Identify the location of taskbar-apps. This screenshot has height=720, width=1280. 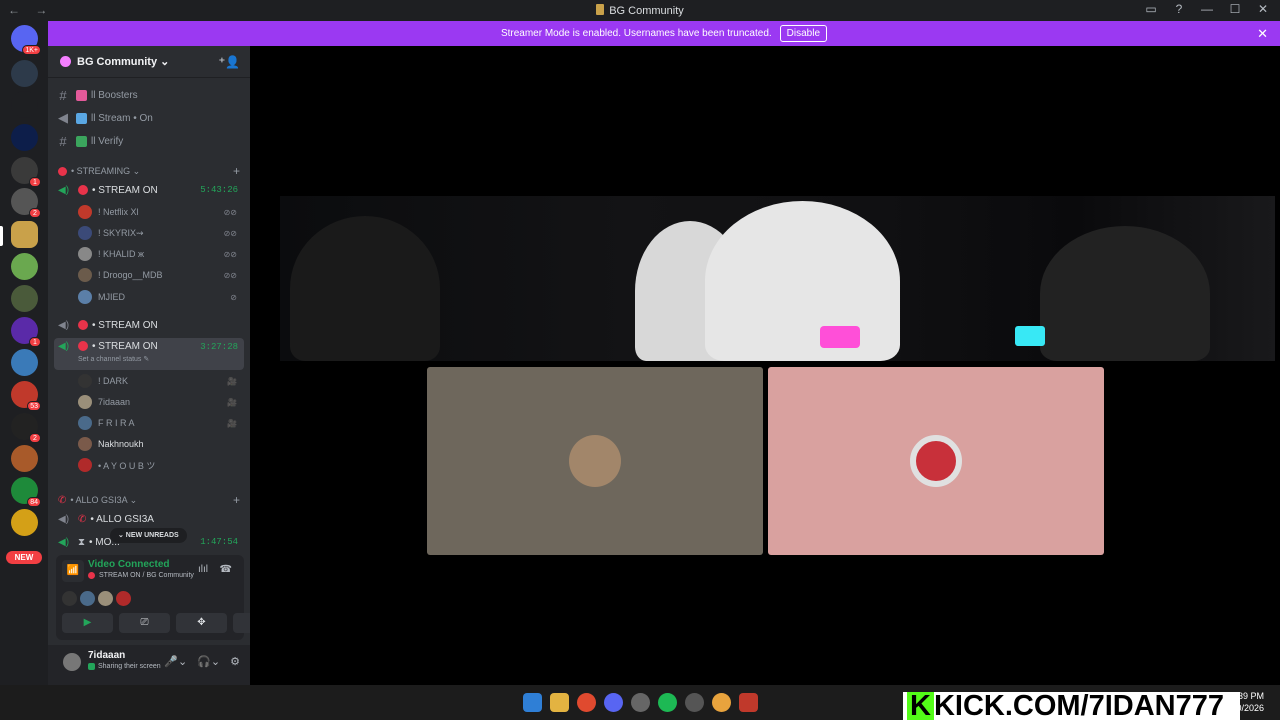
(640, 702).